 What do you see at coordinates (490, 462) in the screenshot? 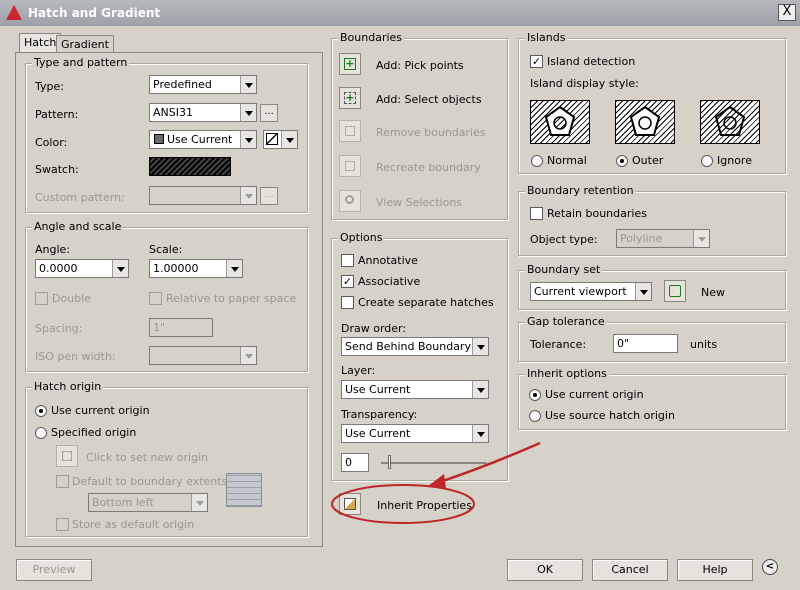
I see `annotation-arrow-icon` at bounding box center [490, 462].